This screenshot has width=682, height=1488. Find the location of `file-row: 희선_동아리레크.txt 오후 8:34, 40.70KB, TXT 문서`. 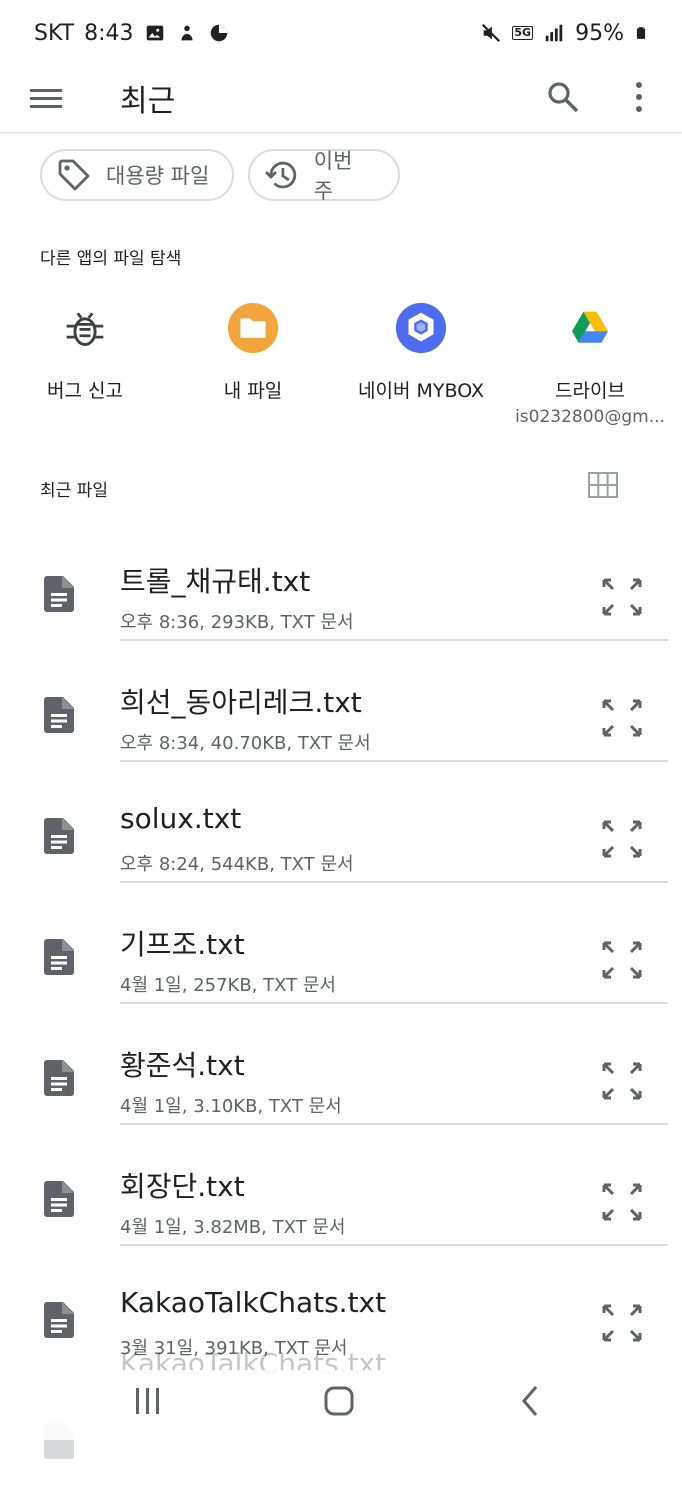

file-row: 희선_동아리레크.txt 오후 8:34, 40.70KB, TXT 문서 is located at coordinates (341, 701).